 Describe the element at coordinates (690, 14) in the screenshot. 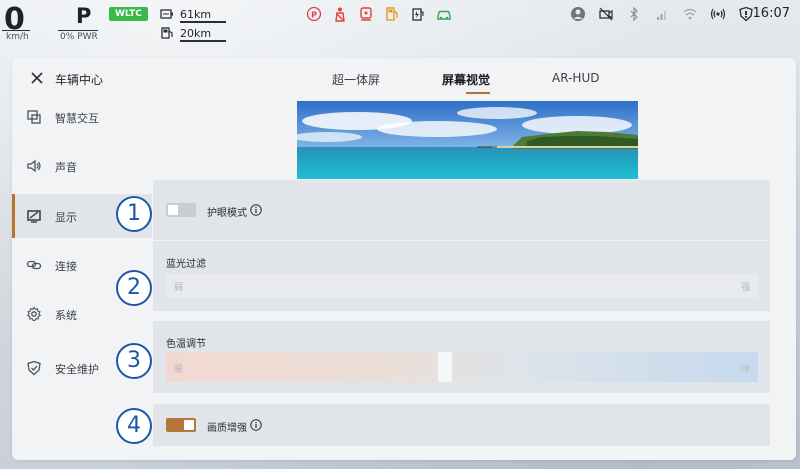

I see `wifi-icon` at that location.